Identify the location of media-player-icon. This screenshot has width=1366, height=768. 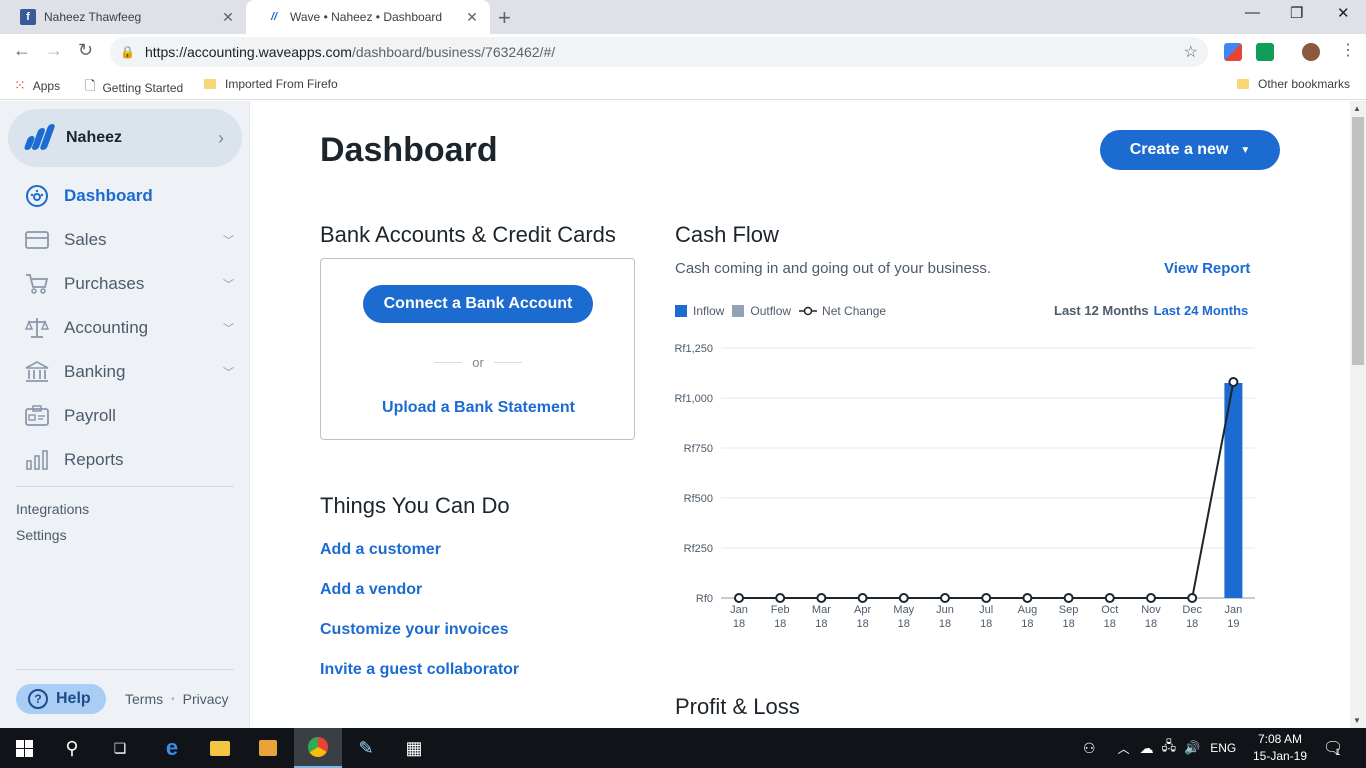
(268, 748).